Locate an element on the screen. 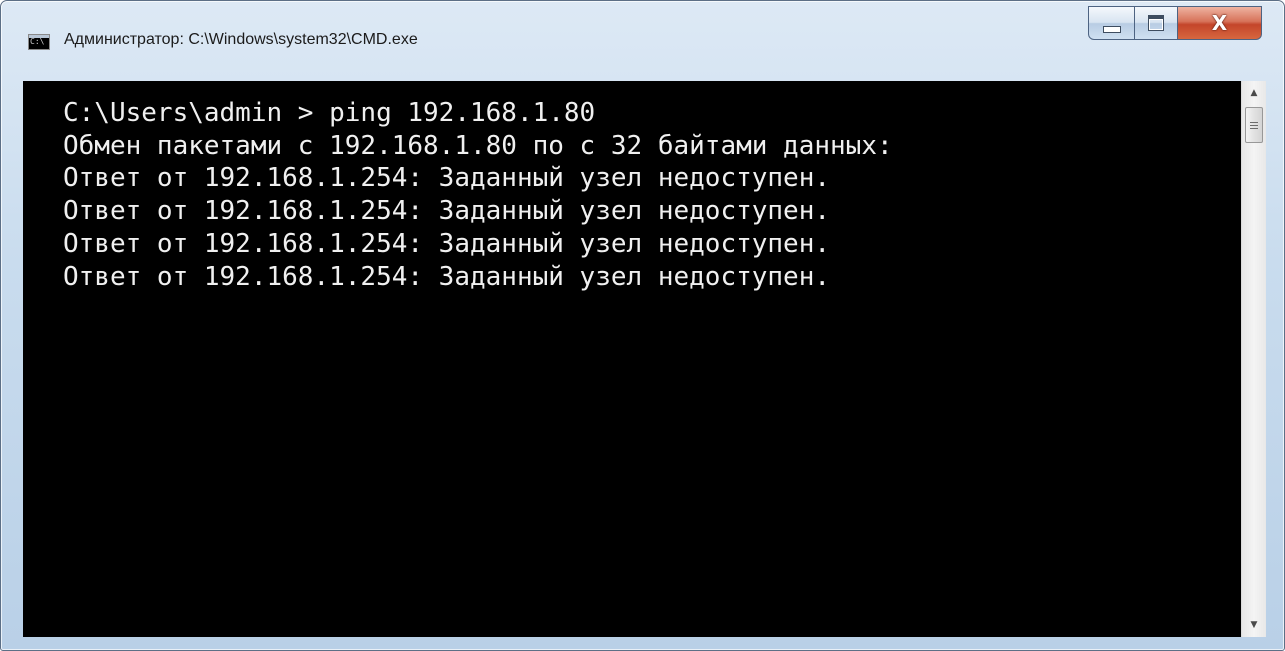  minimize-button is located at coordinates (1111, 23).